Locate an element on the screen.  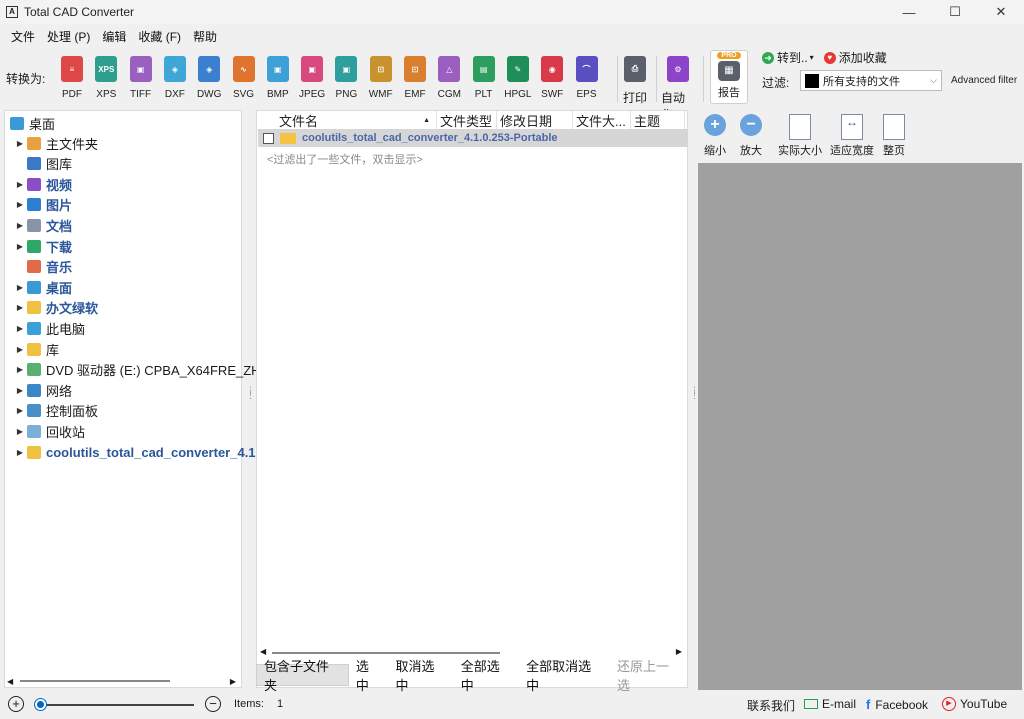
convert-svg-button: ∿ SVG is located at coordinates (244, 78).